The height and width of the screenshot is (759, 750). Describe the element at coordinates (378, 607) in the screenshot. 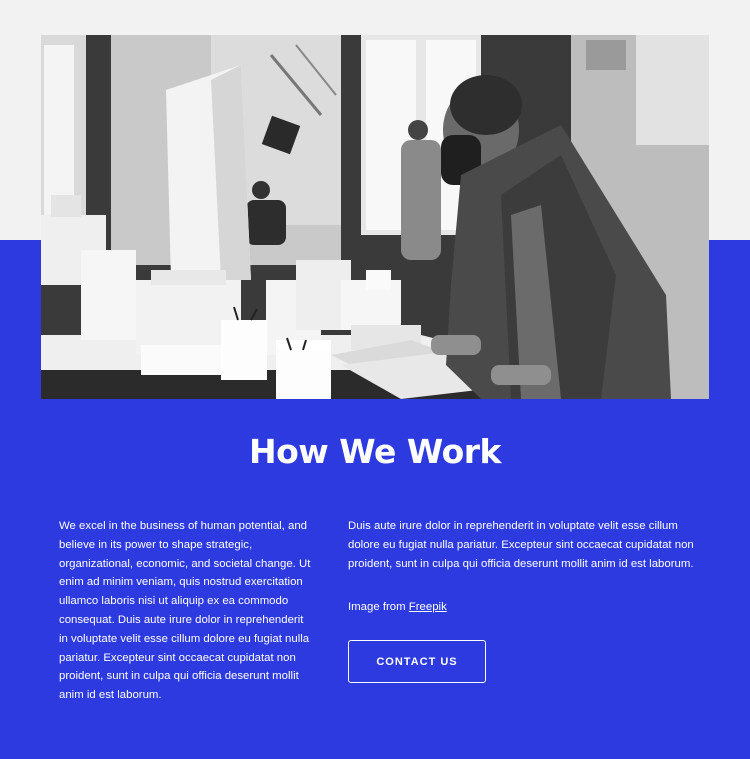

I see `credit-prefix: Image from` at that location.